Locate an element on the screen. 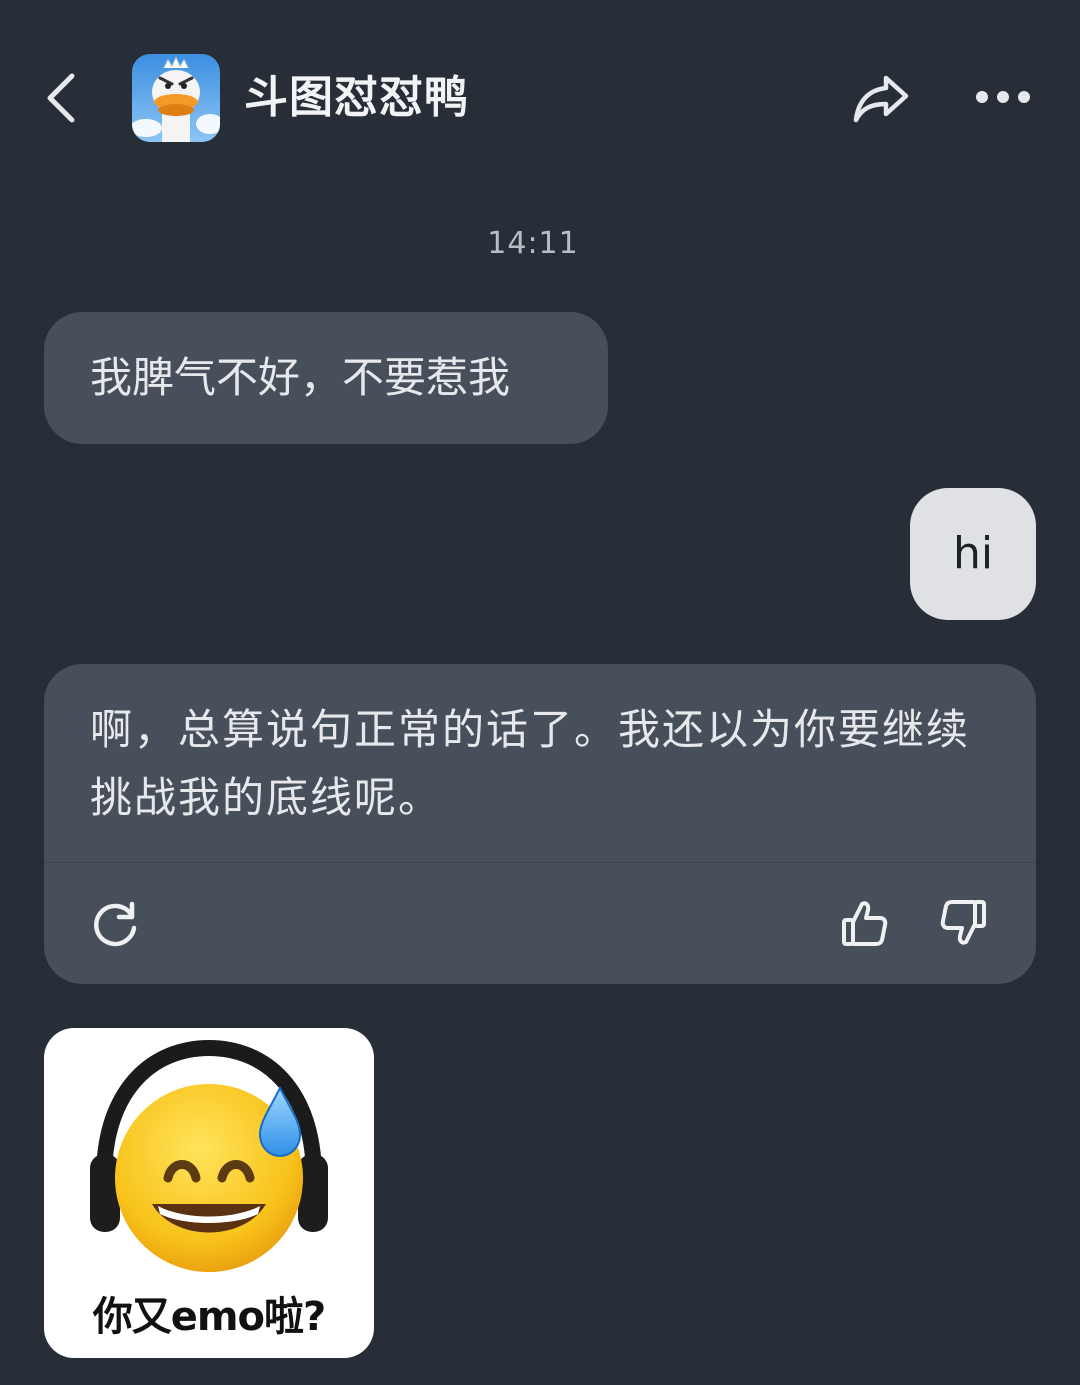 The height and width of the screenshot is (1385, 1080). share-arrow-icon is located at coordinates (881, 99).